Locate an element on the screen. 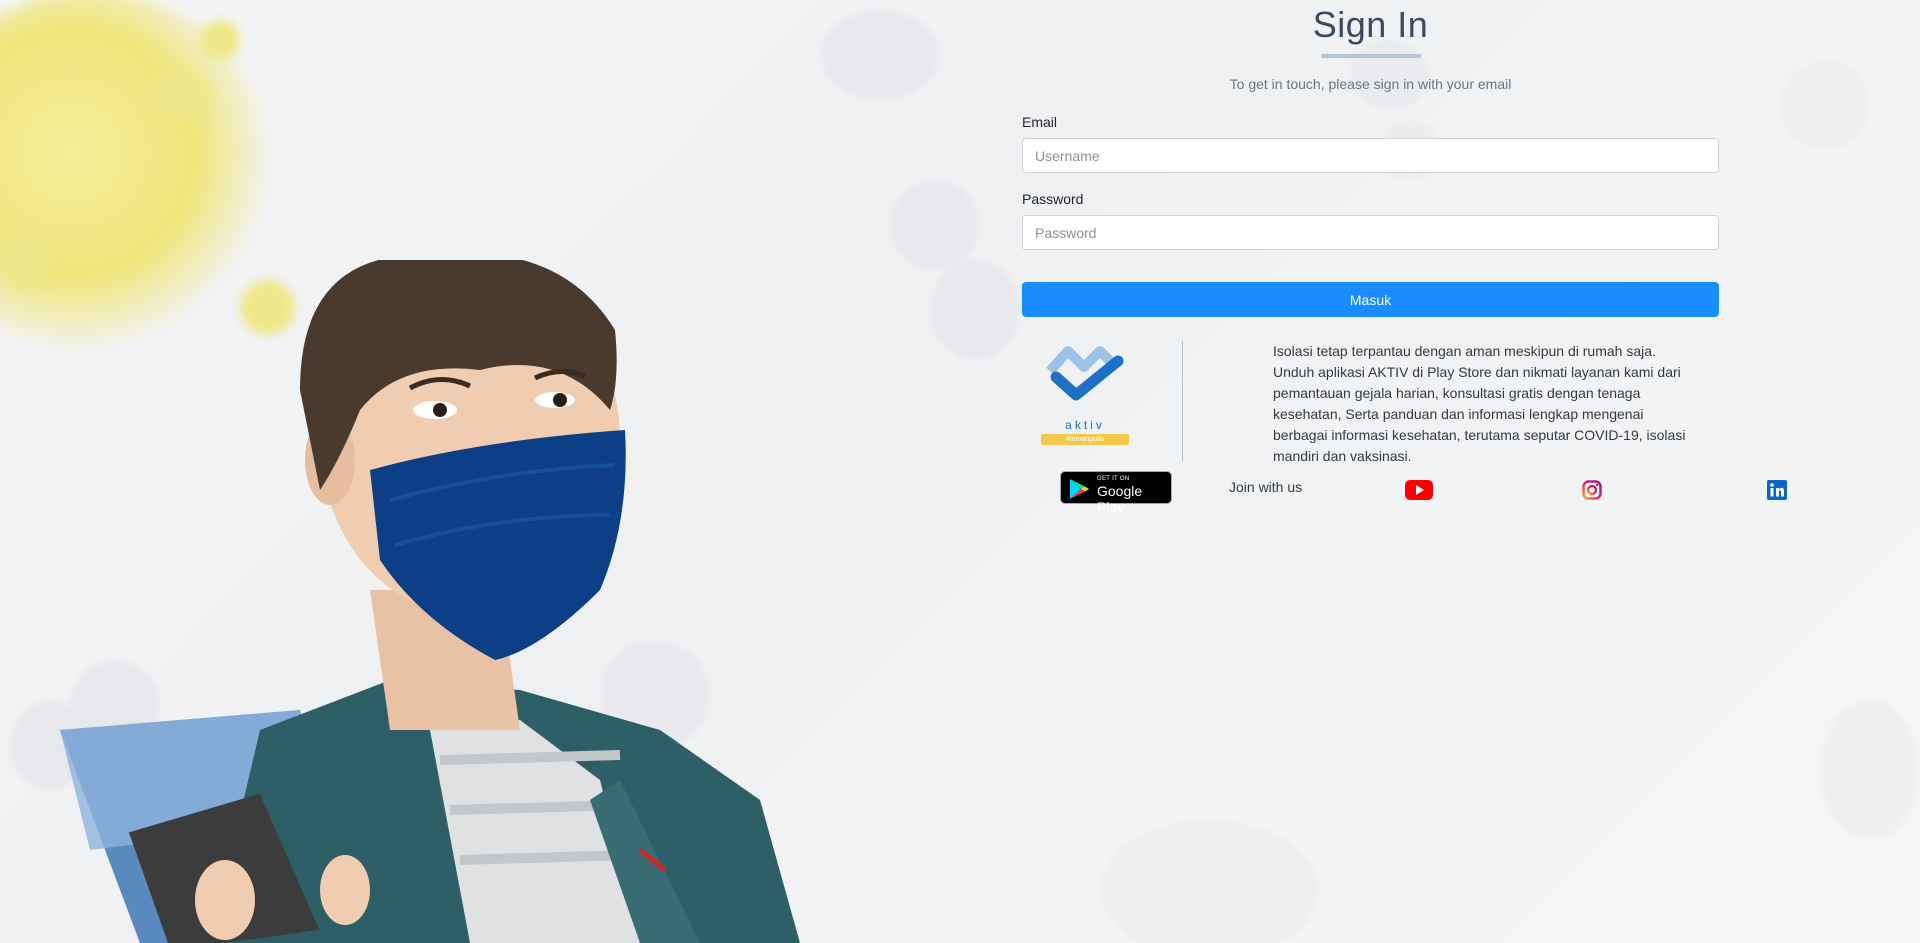 The image size is (1920, 943). google-play-button: GET IT ON Google Play is located at coordinates (1116, 493).